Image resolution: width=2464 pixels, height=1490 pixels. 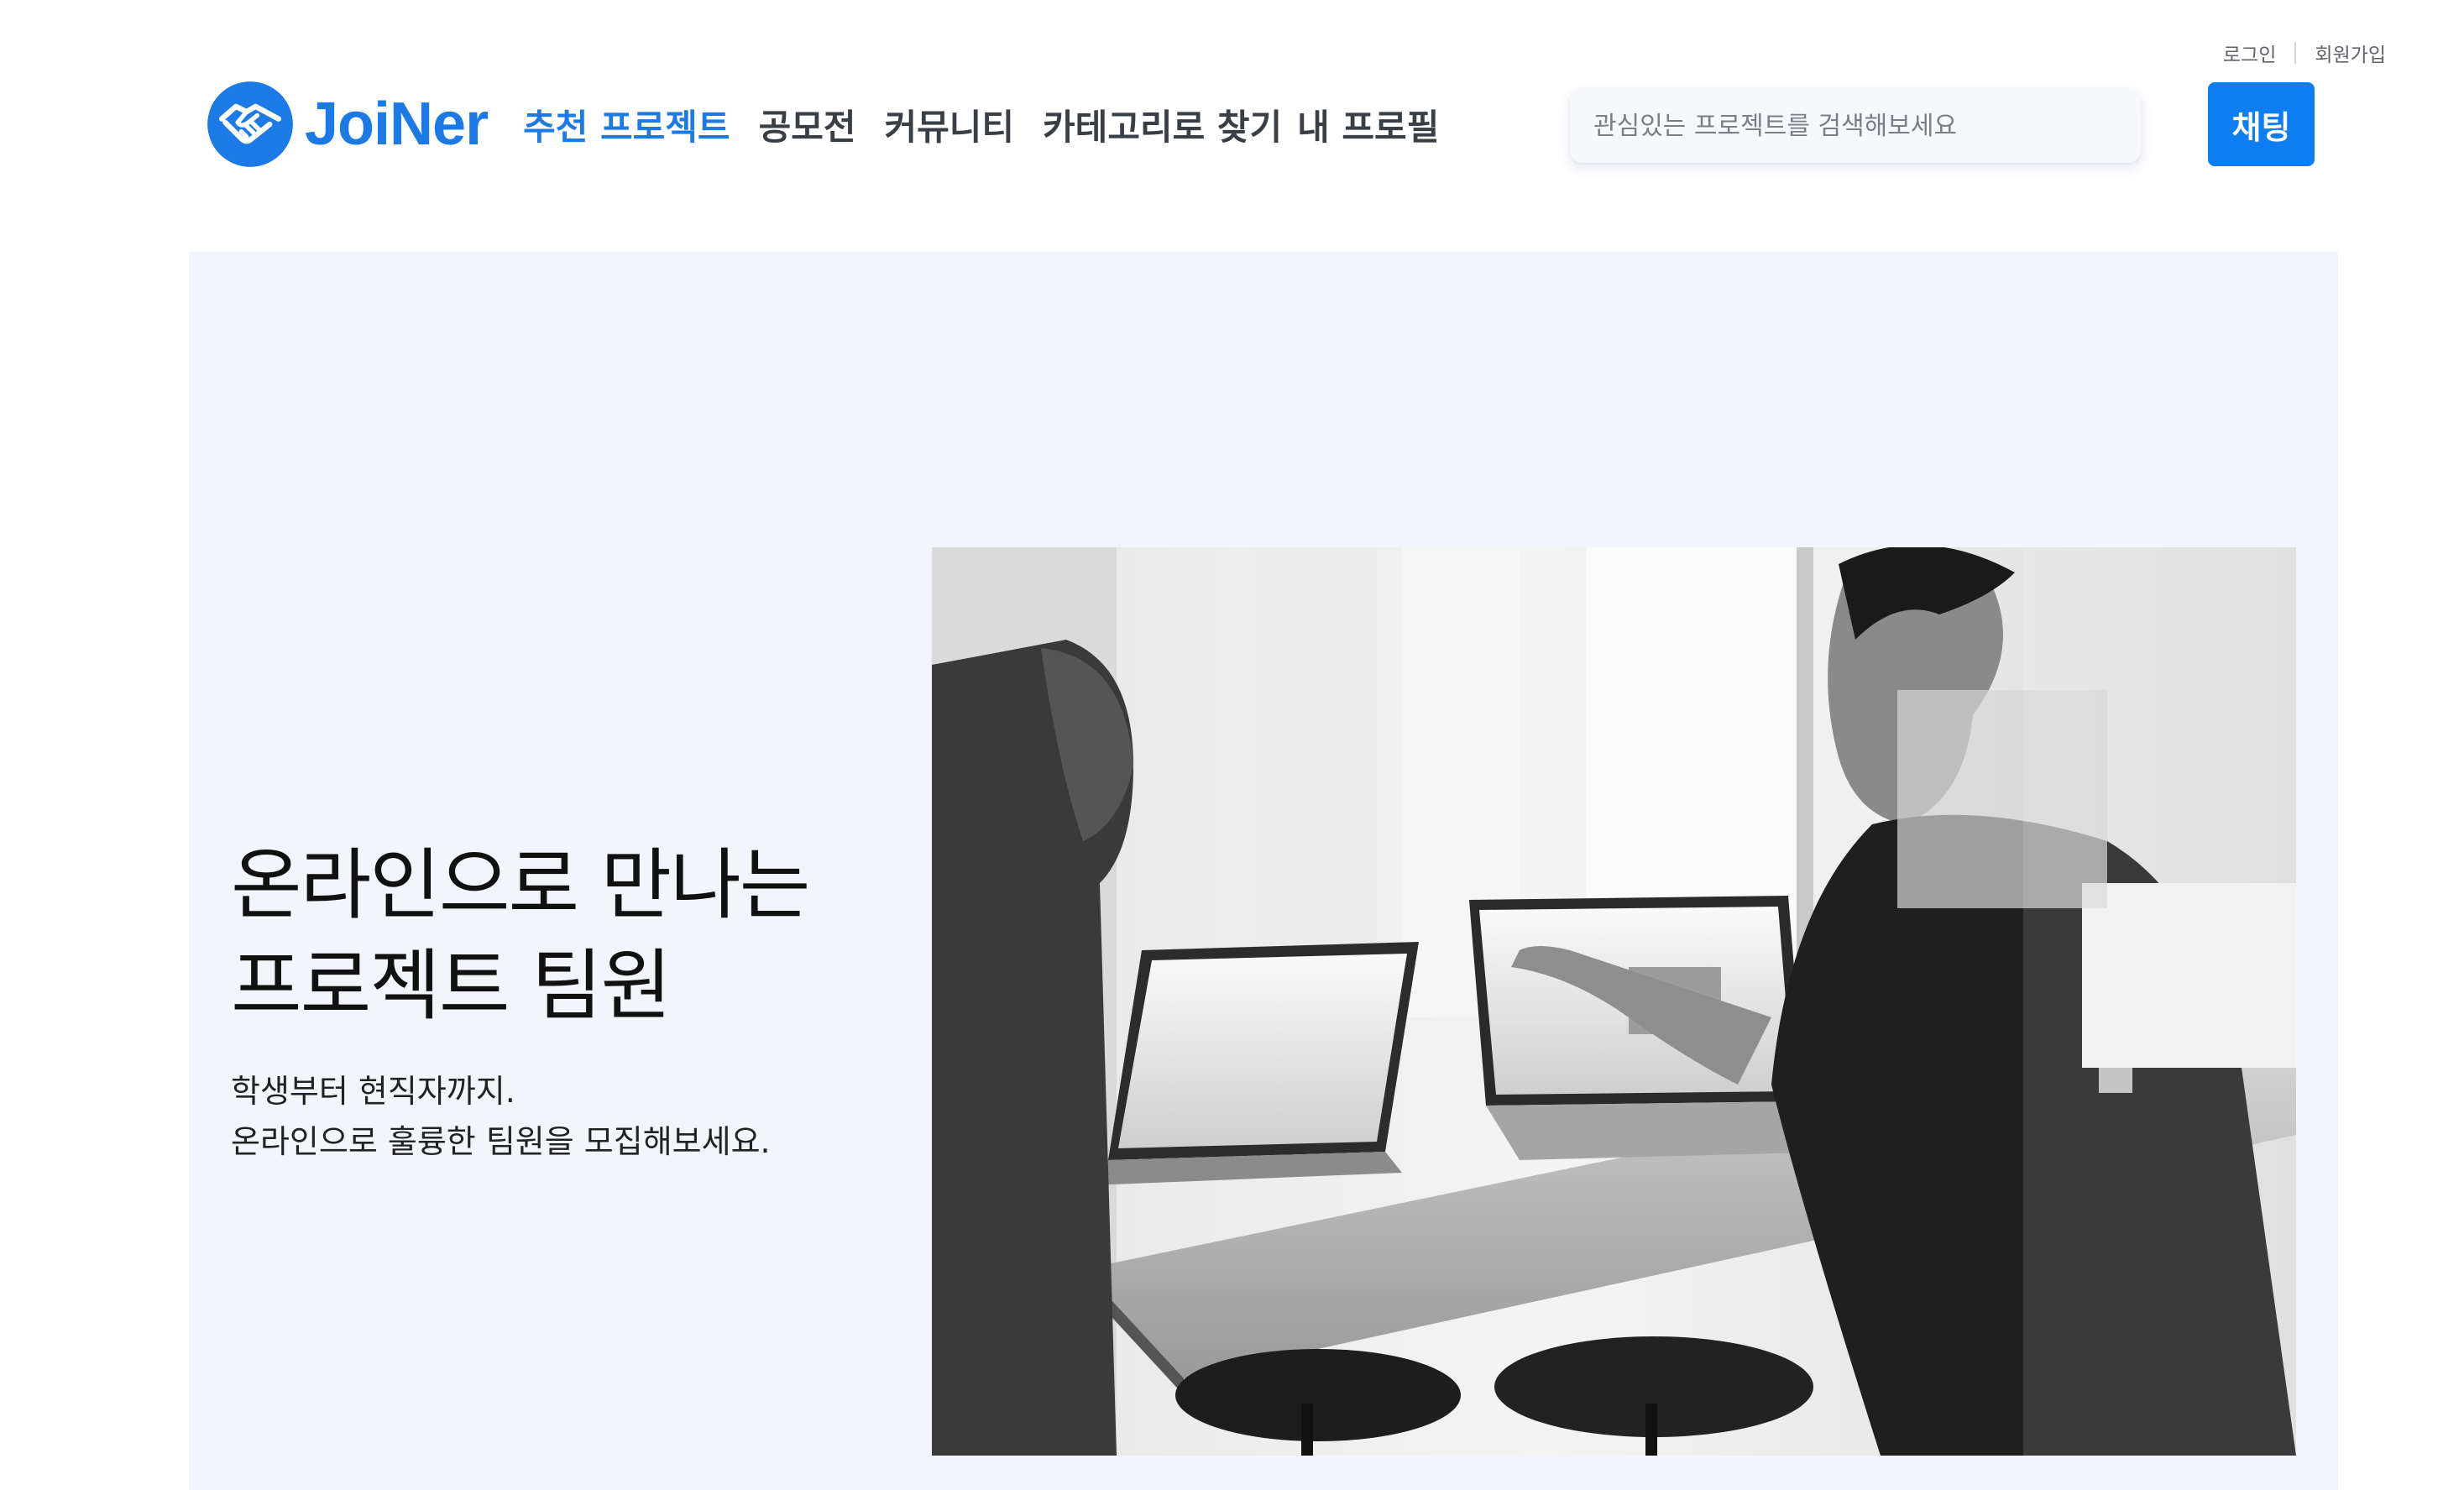 I want to click on nav-item-recommended-projects: 추천 프로젝트, so click(x=626, y=124).